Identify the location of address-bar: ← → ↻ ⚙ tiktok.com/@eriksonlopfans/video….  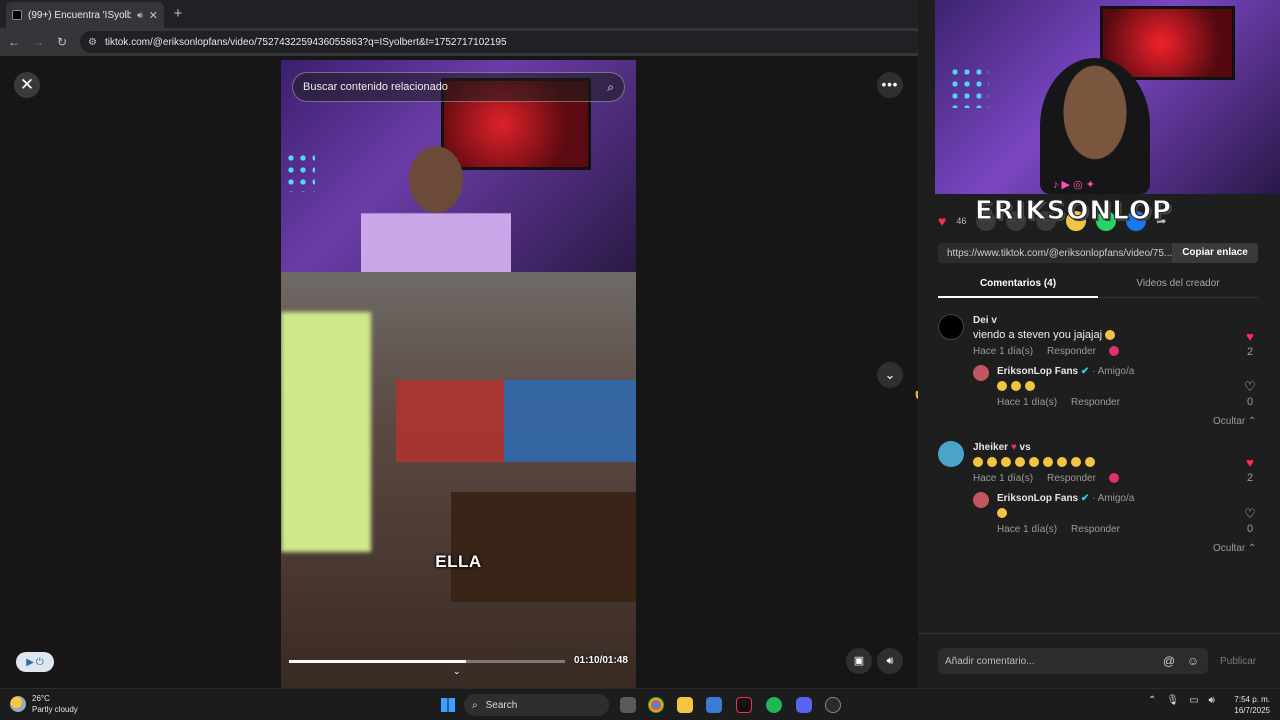
(470, 42).